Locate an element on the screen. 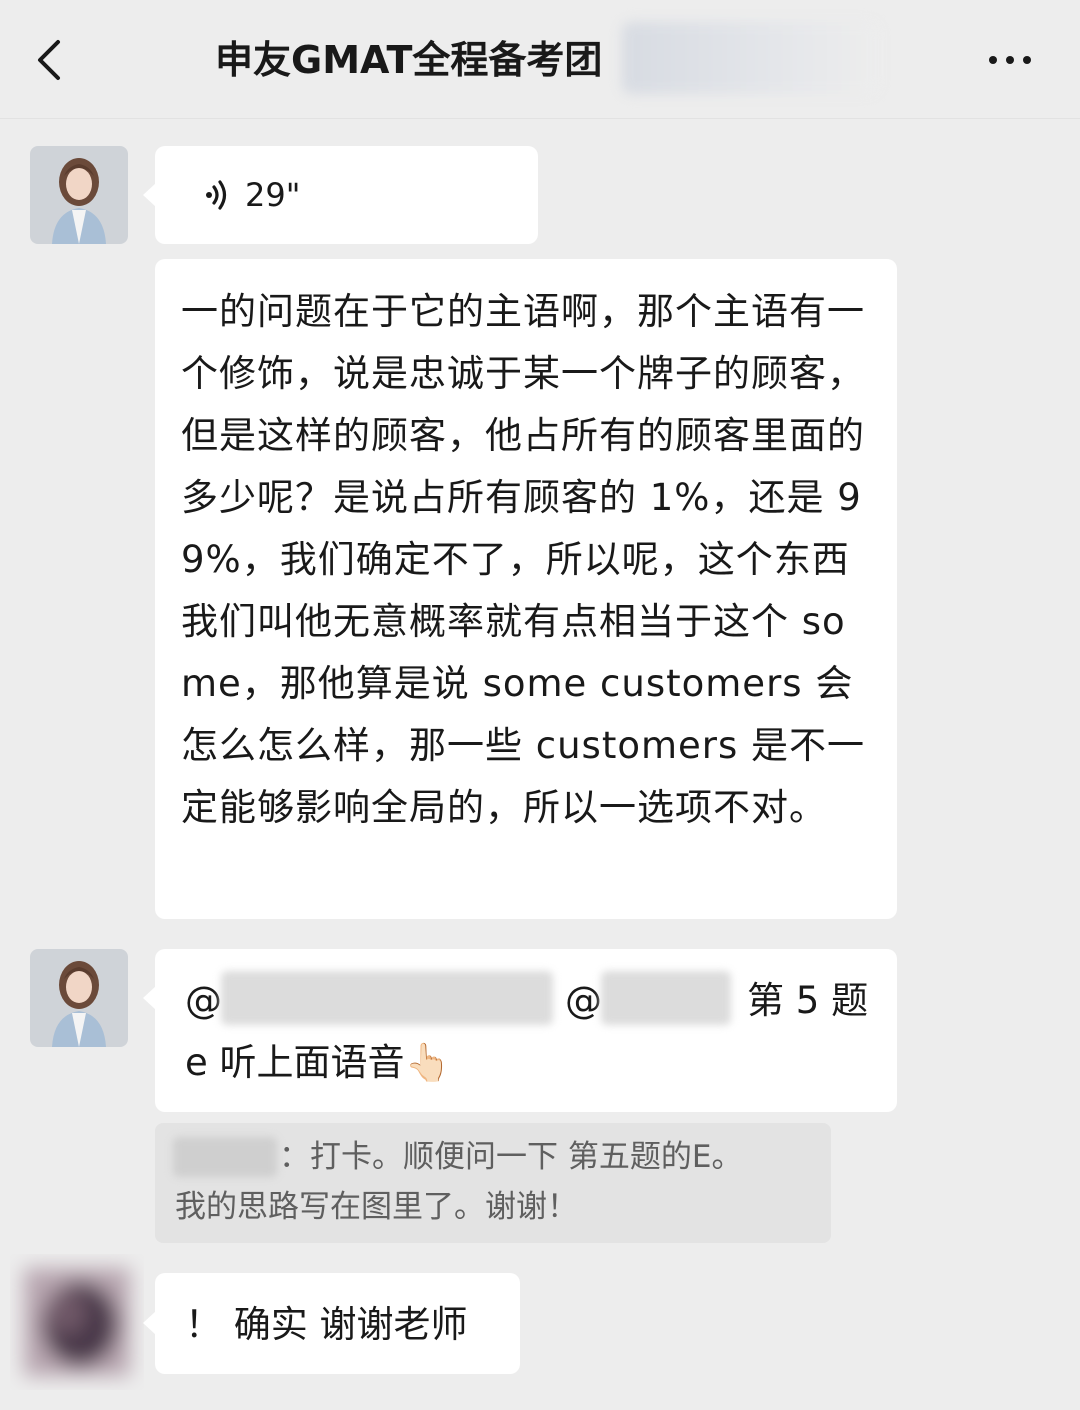 This screenshot has width=1080, height=1410. voice-duration: 29" is located at coordinates (273, 195).